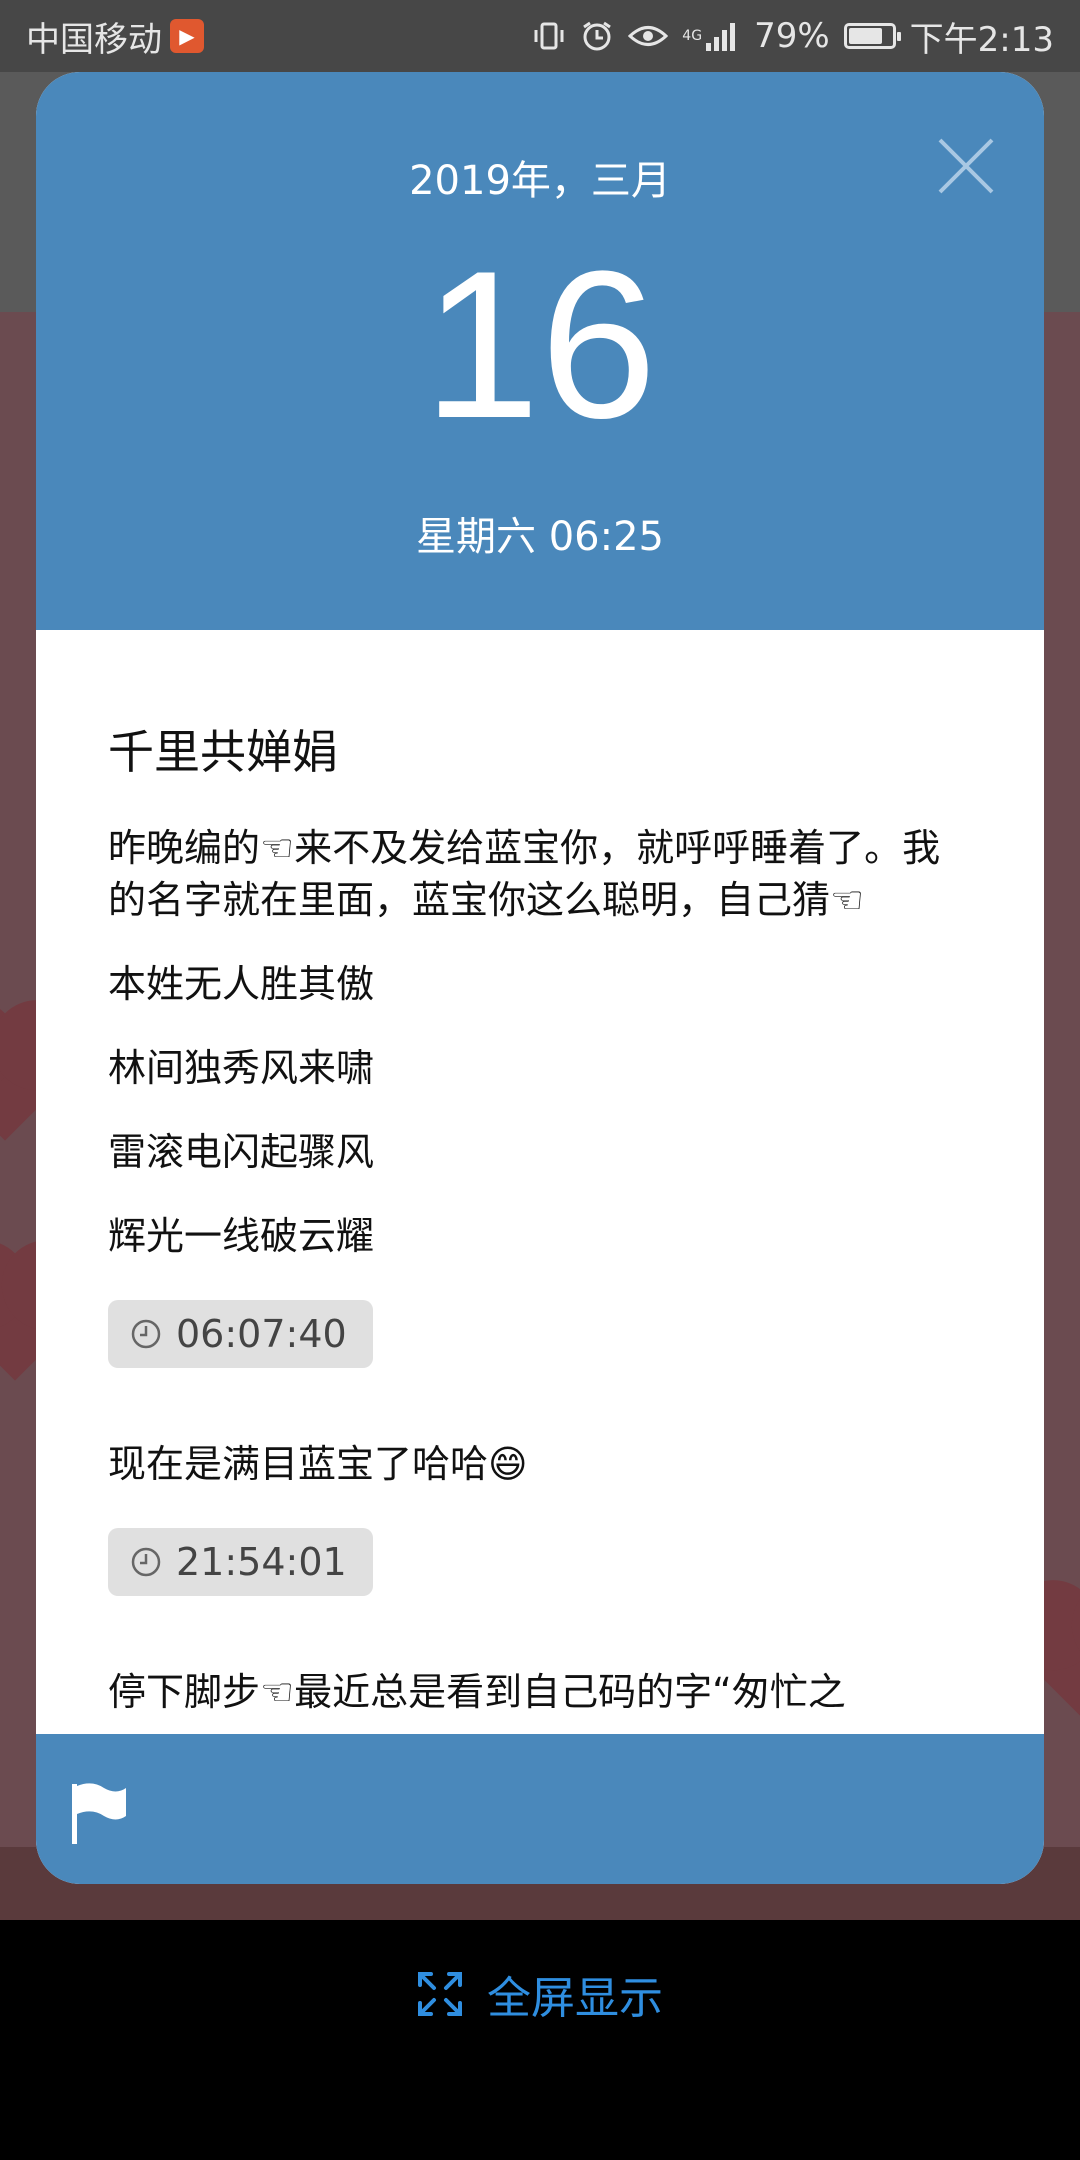 The height and width of the screenshot is (2160, 1080). Describe the element at coordinates (540, 537) in the screenshot. I see `weekday-time-label: 星期六 06:25` at that location.